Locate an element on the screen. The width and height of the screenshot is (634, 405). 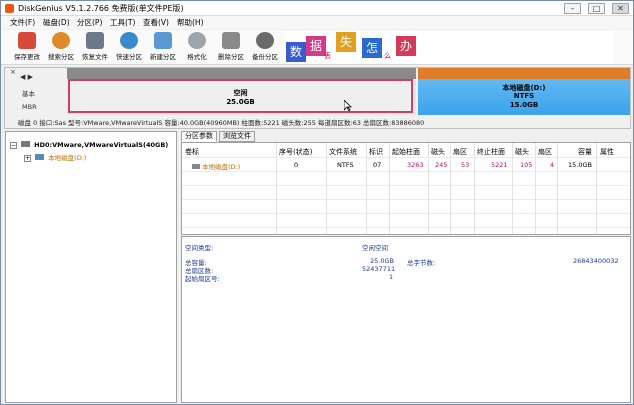
restore-files-button: 恢复文件 is located at coordinates (95, 48).